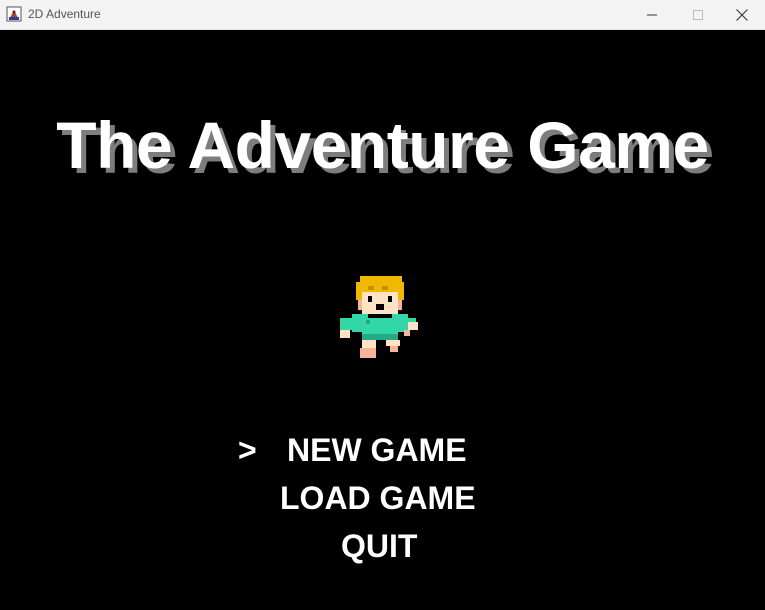 This screenshot has width=765, height=610. What do you see at coordinates (382, 15) in the screenshot?
I see `window-titlebar: 2D Adventure` at bounding box center [382, 15].